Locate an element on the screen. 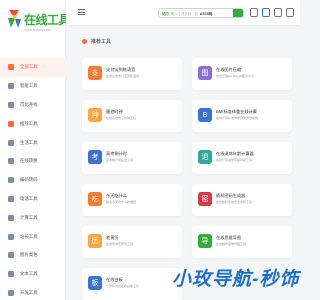  sidebar-item-label: 全部工具 is located at coordinates (29, 67).